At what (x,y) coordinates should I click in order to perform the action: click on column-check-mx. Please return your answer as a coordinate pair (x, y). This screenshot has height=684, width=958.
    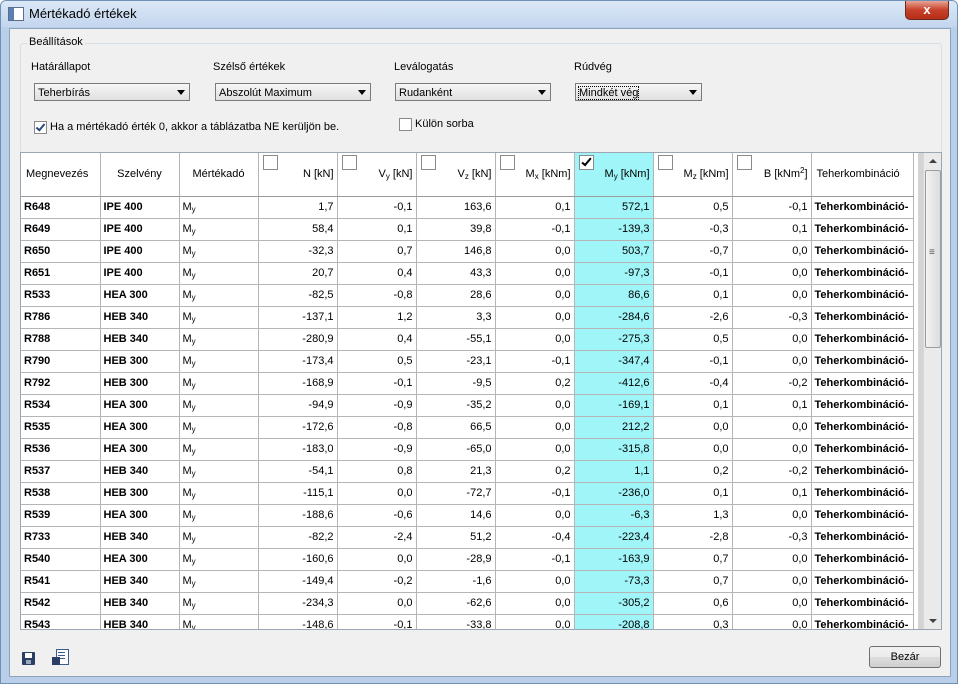
    Looking at the image, I should click on (507, 162).